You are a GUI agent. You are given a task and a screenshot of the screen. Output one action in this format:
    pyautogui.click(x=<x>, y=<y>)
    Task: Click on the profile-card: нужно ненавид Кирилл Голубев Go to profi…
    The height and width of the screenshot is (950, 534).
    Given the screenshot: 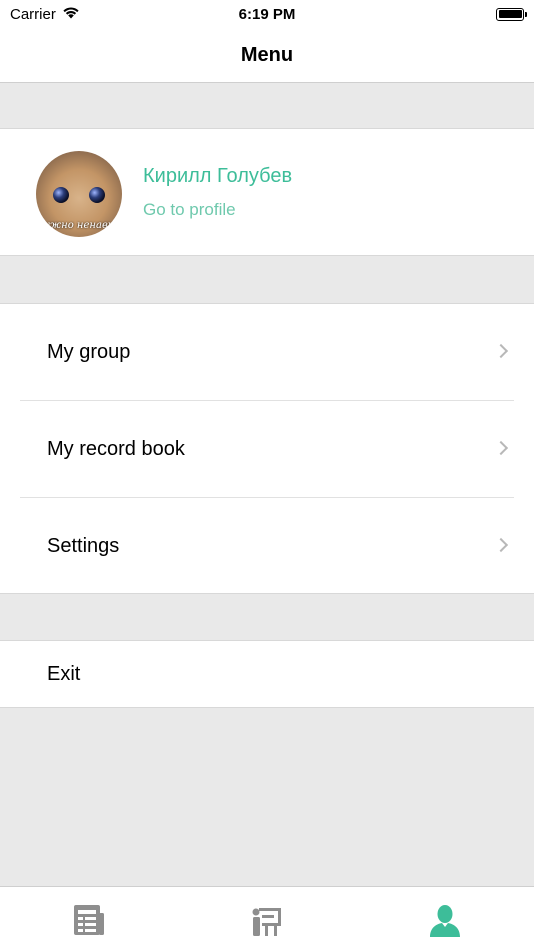 What is the action you would take?
    pyautogui.click(x=267, y=192)
    